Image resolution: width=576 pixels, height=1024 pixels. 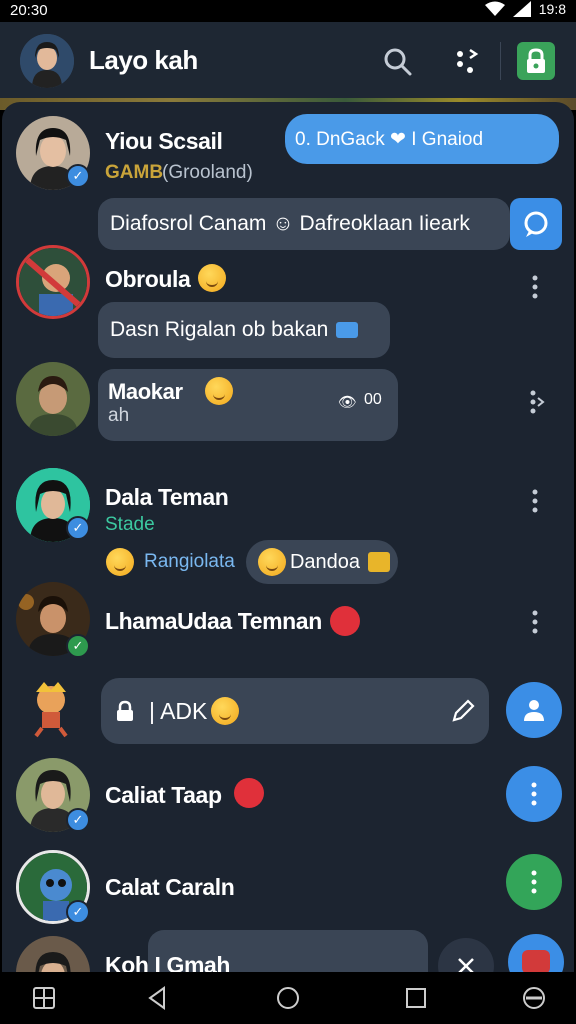 I want to click on lock-button, so click(x=536, y=61).